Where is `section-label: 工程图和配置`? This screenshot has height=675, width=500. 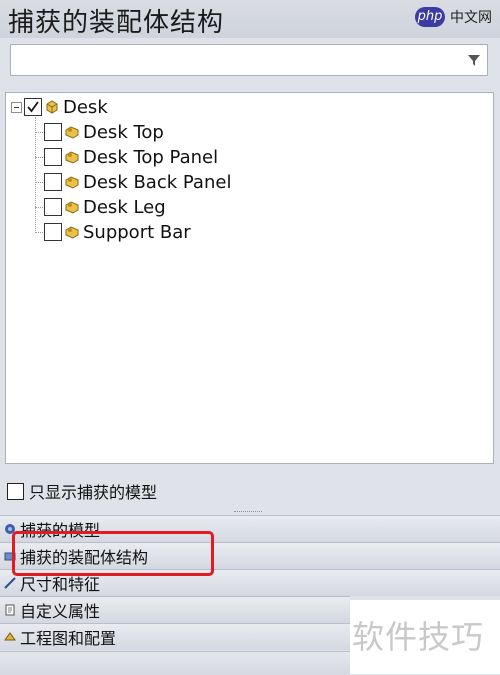
section-label: 工程图和配置 is located at coordinates (68, 638).